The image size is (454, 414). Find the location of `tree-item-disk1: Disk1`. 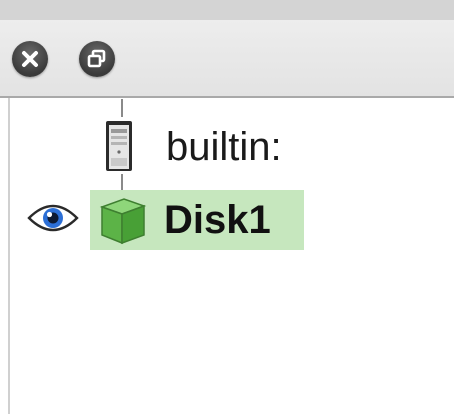

tree-item-disk1: Disk1 is located at coordinates (197, 220).